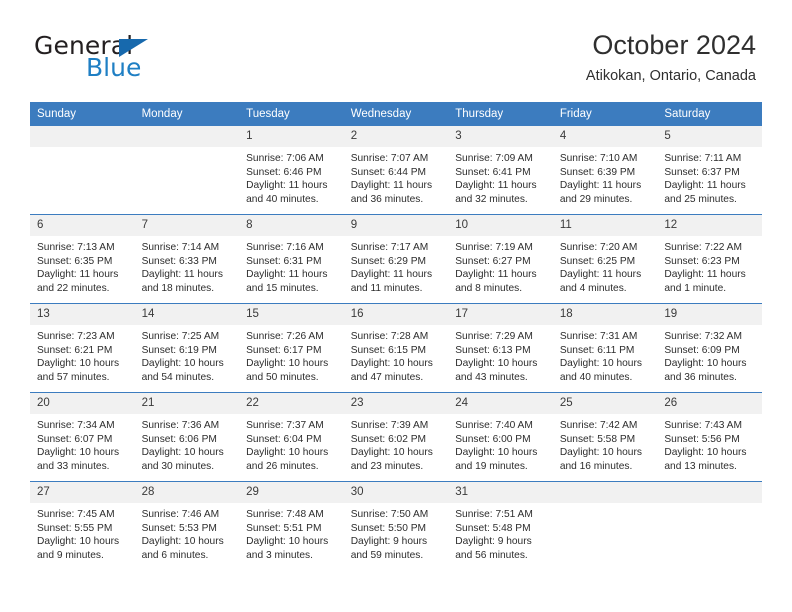 This screenshot has width=792, height=612. Describe the element at coordinates (75, 528) in the screenshot. I see `sunset-text: Sunset: 5:55 PM` at that location.